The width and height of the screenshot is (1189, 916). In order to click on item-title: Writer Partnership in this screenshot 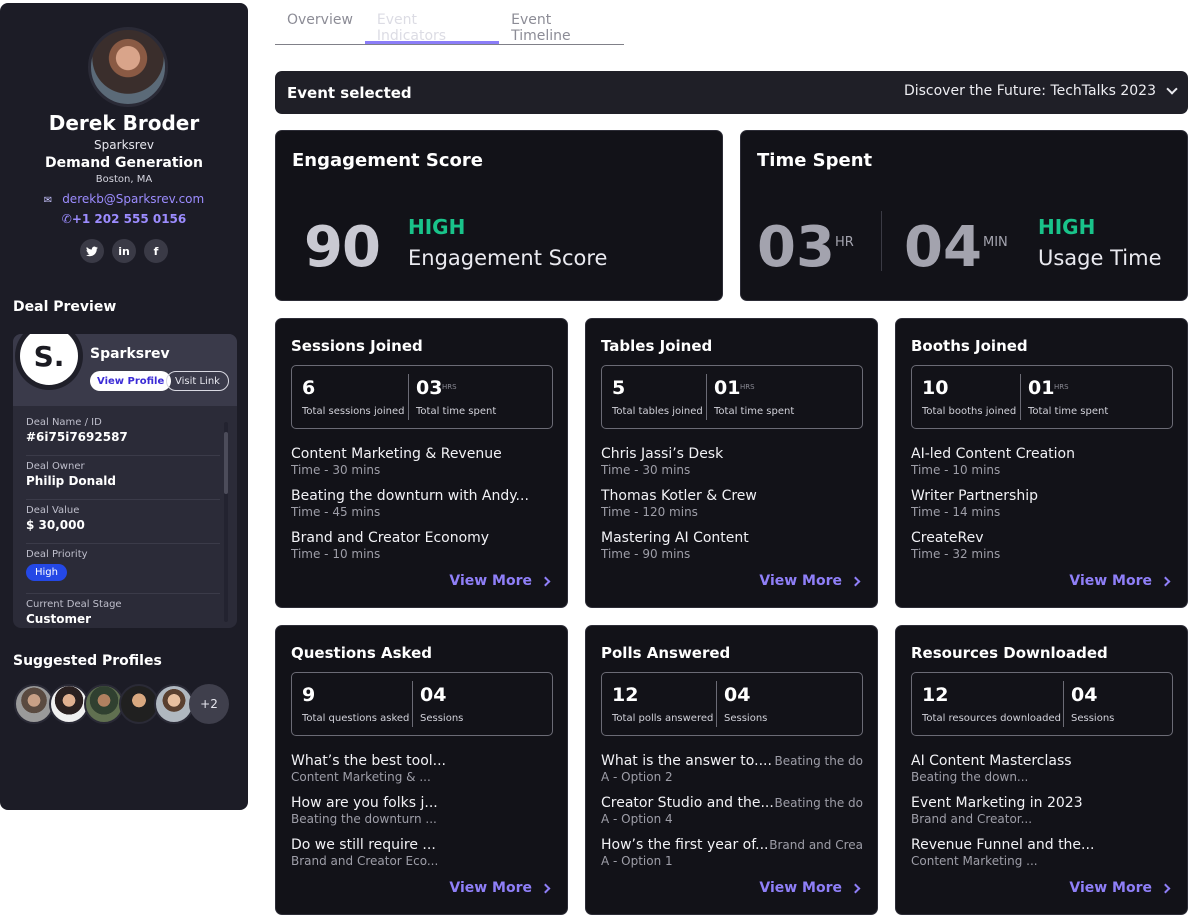, I will do `click(974, 496)`.